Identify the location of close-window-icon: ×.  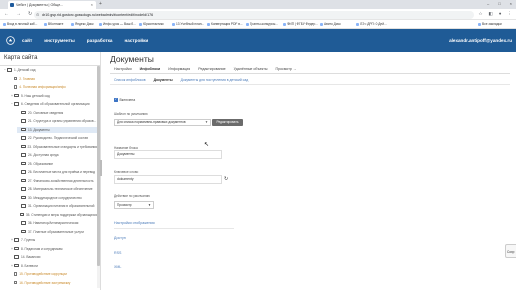
(511, 3).